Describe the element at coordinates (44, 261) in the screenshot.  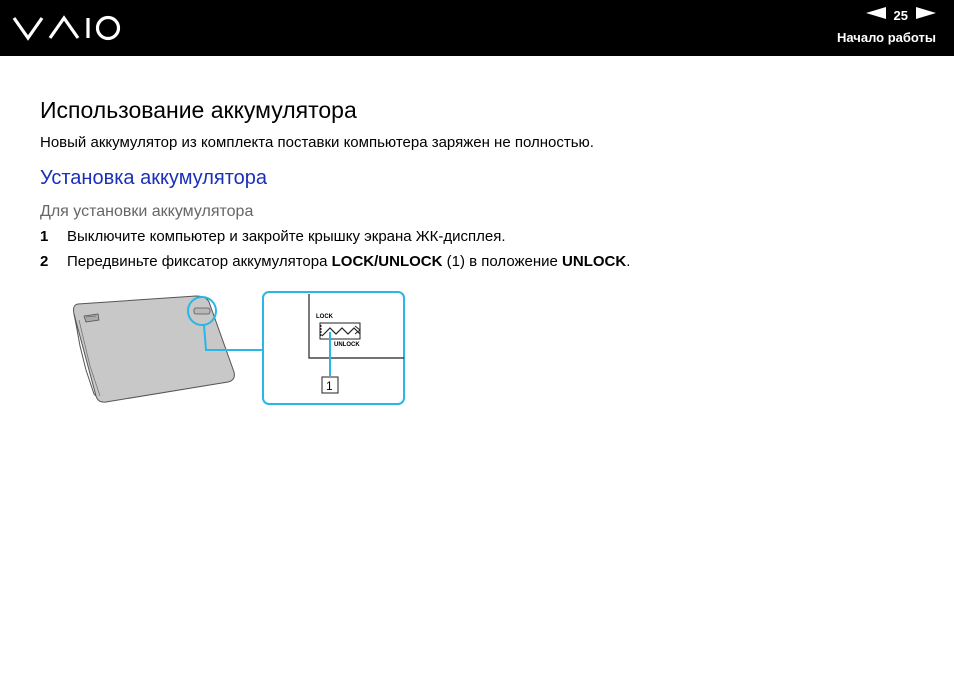
I see `step-number: 2` at that location.